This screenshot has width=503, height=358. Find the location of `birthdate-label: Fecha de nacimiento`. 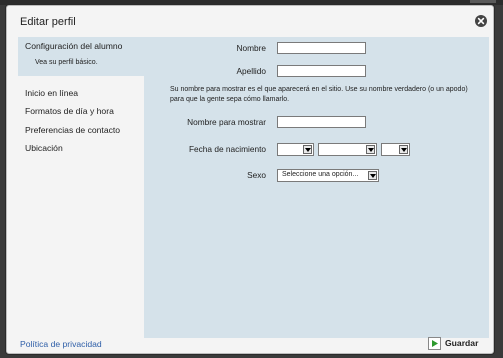

birthdate-label: Fecha de nacimiento is located at coordinates (227, 149).